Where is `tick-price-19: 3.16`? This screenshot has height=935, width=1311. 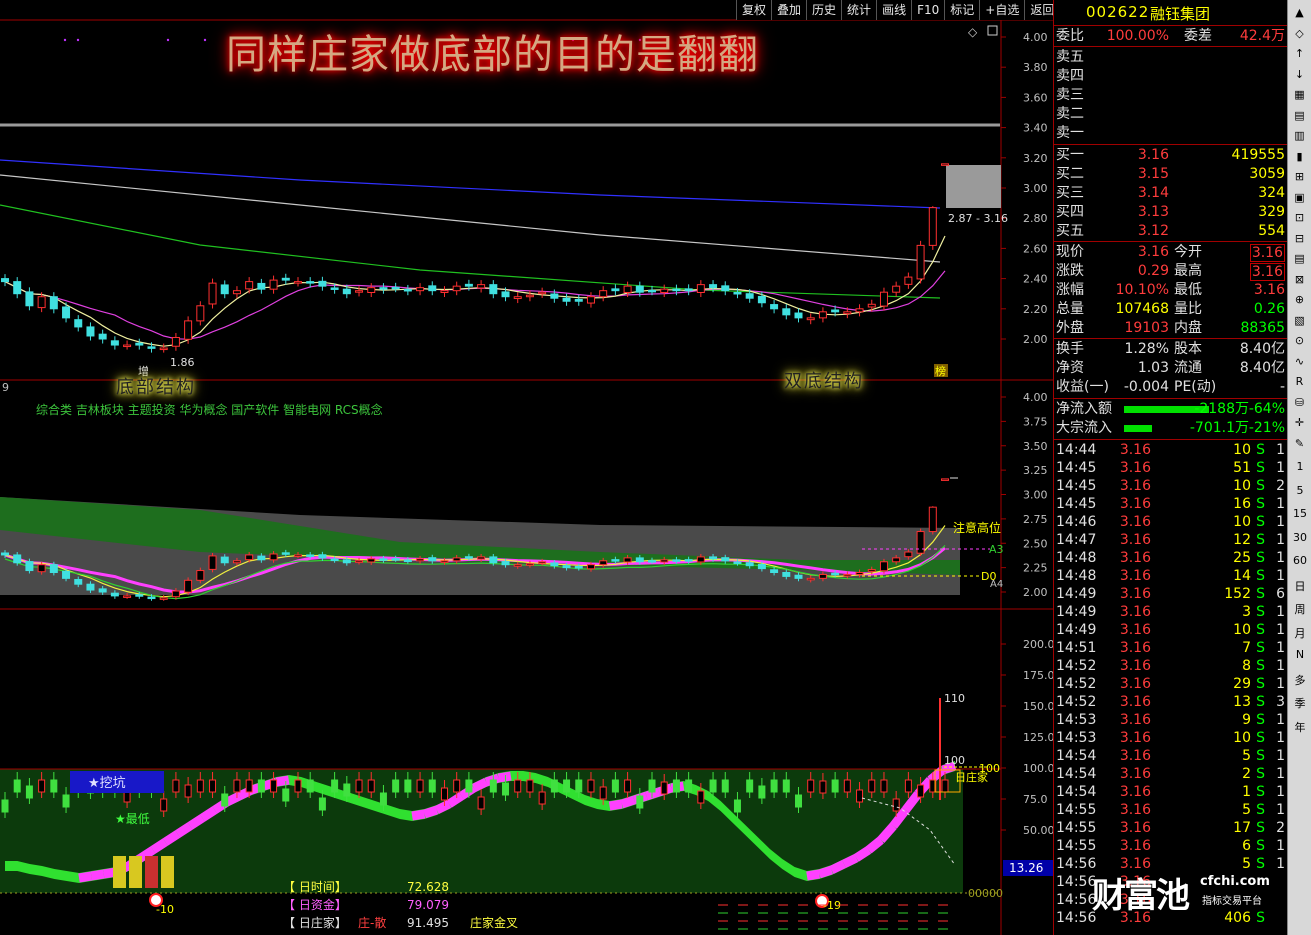
tick-price-19: 3.16 is located at coordinates (1135, 792).